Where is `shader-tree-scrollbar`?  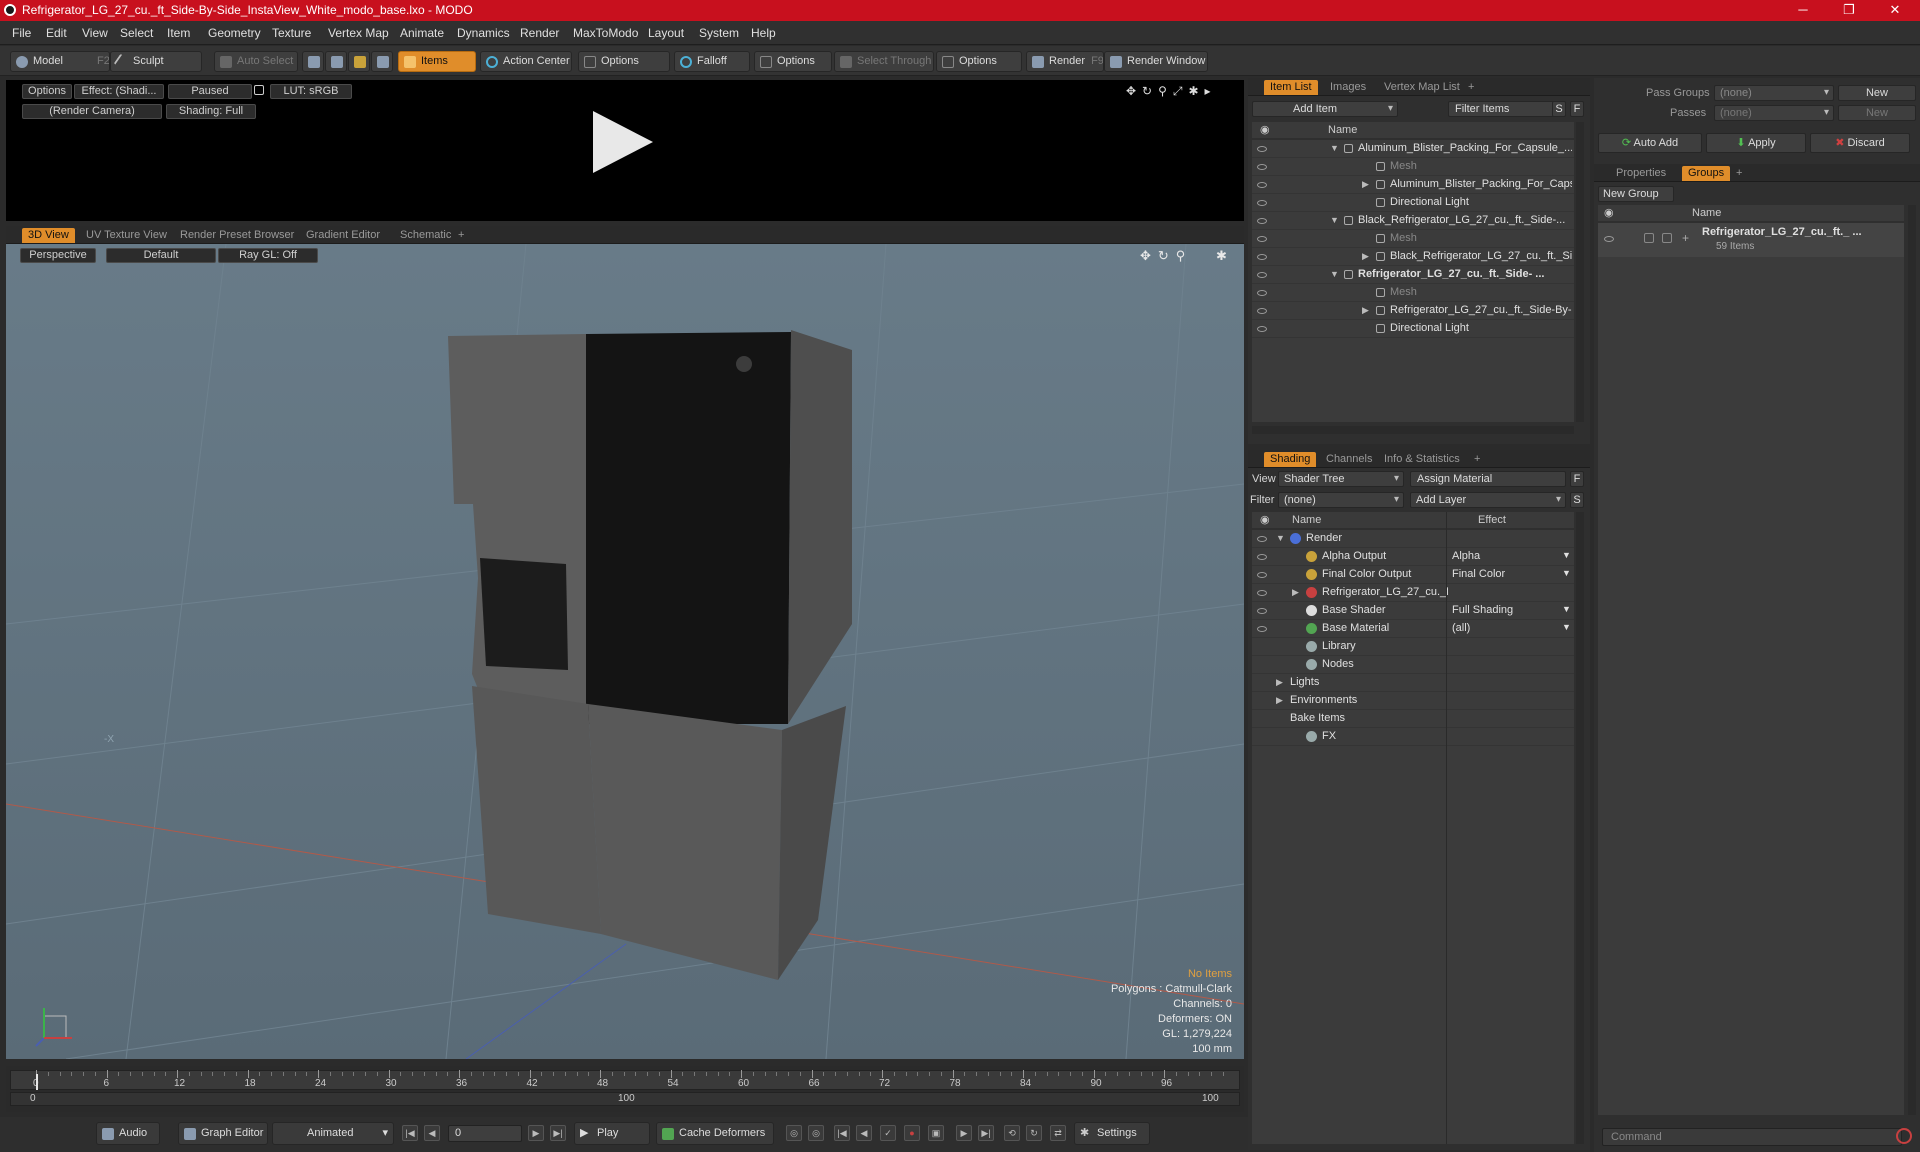 shader-tree-scrollbar is located at coordinates (1580, 828).